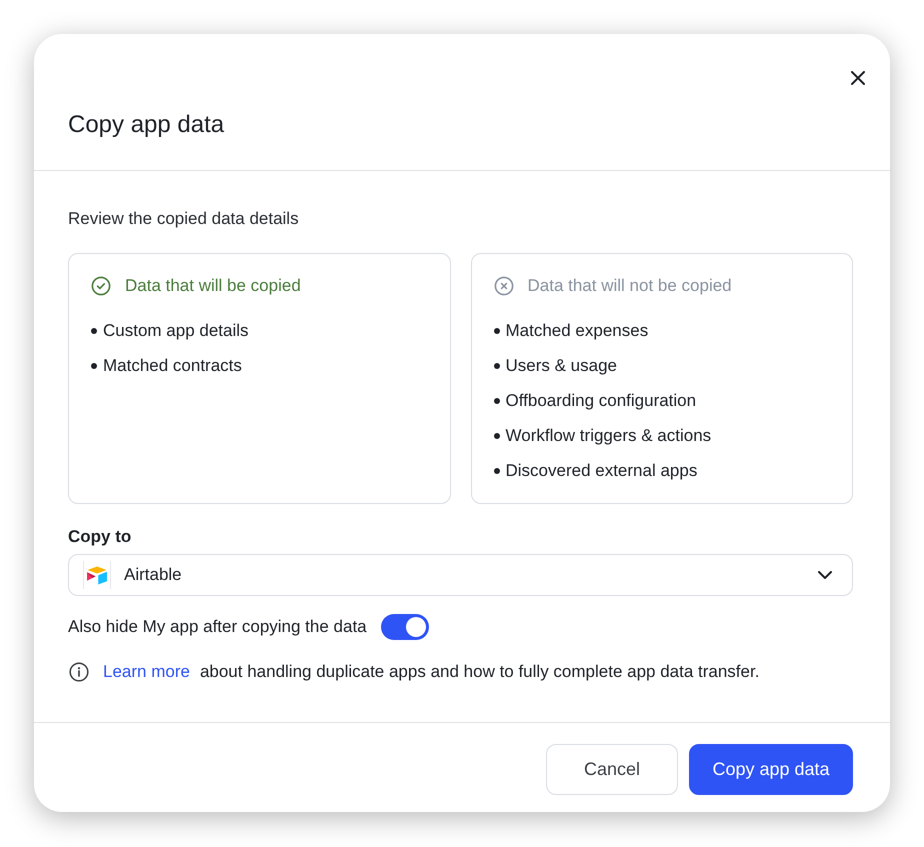  Describe the element at coordinates (858, 78) in the screenshot. I see `close-icon` at that location.